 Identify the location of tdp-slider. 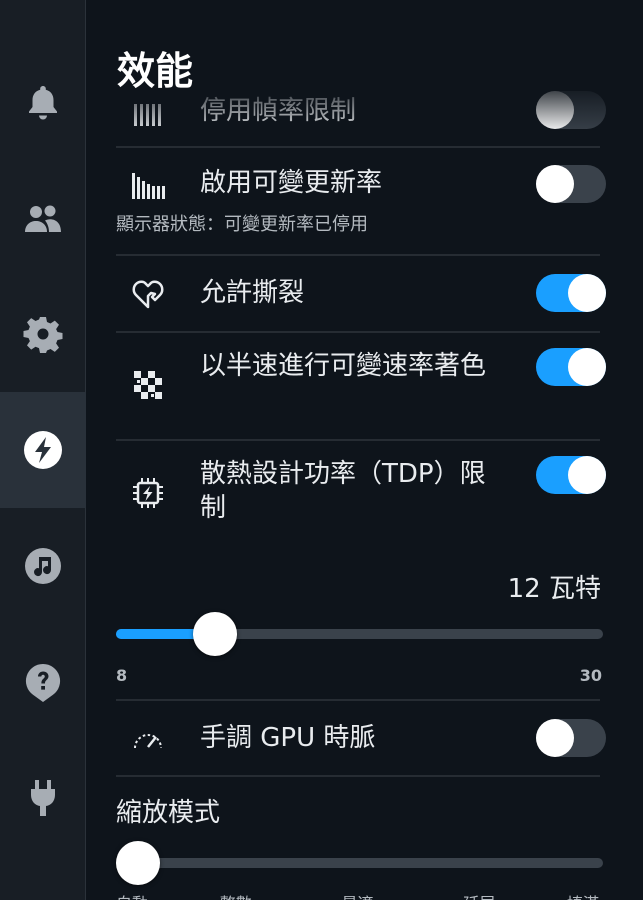
(359, 634).